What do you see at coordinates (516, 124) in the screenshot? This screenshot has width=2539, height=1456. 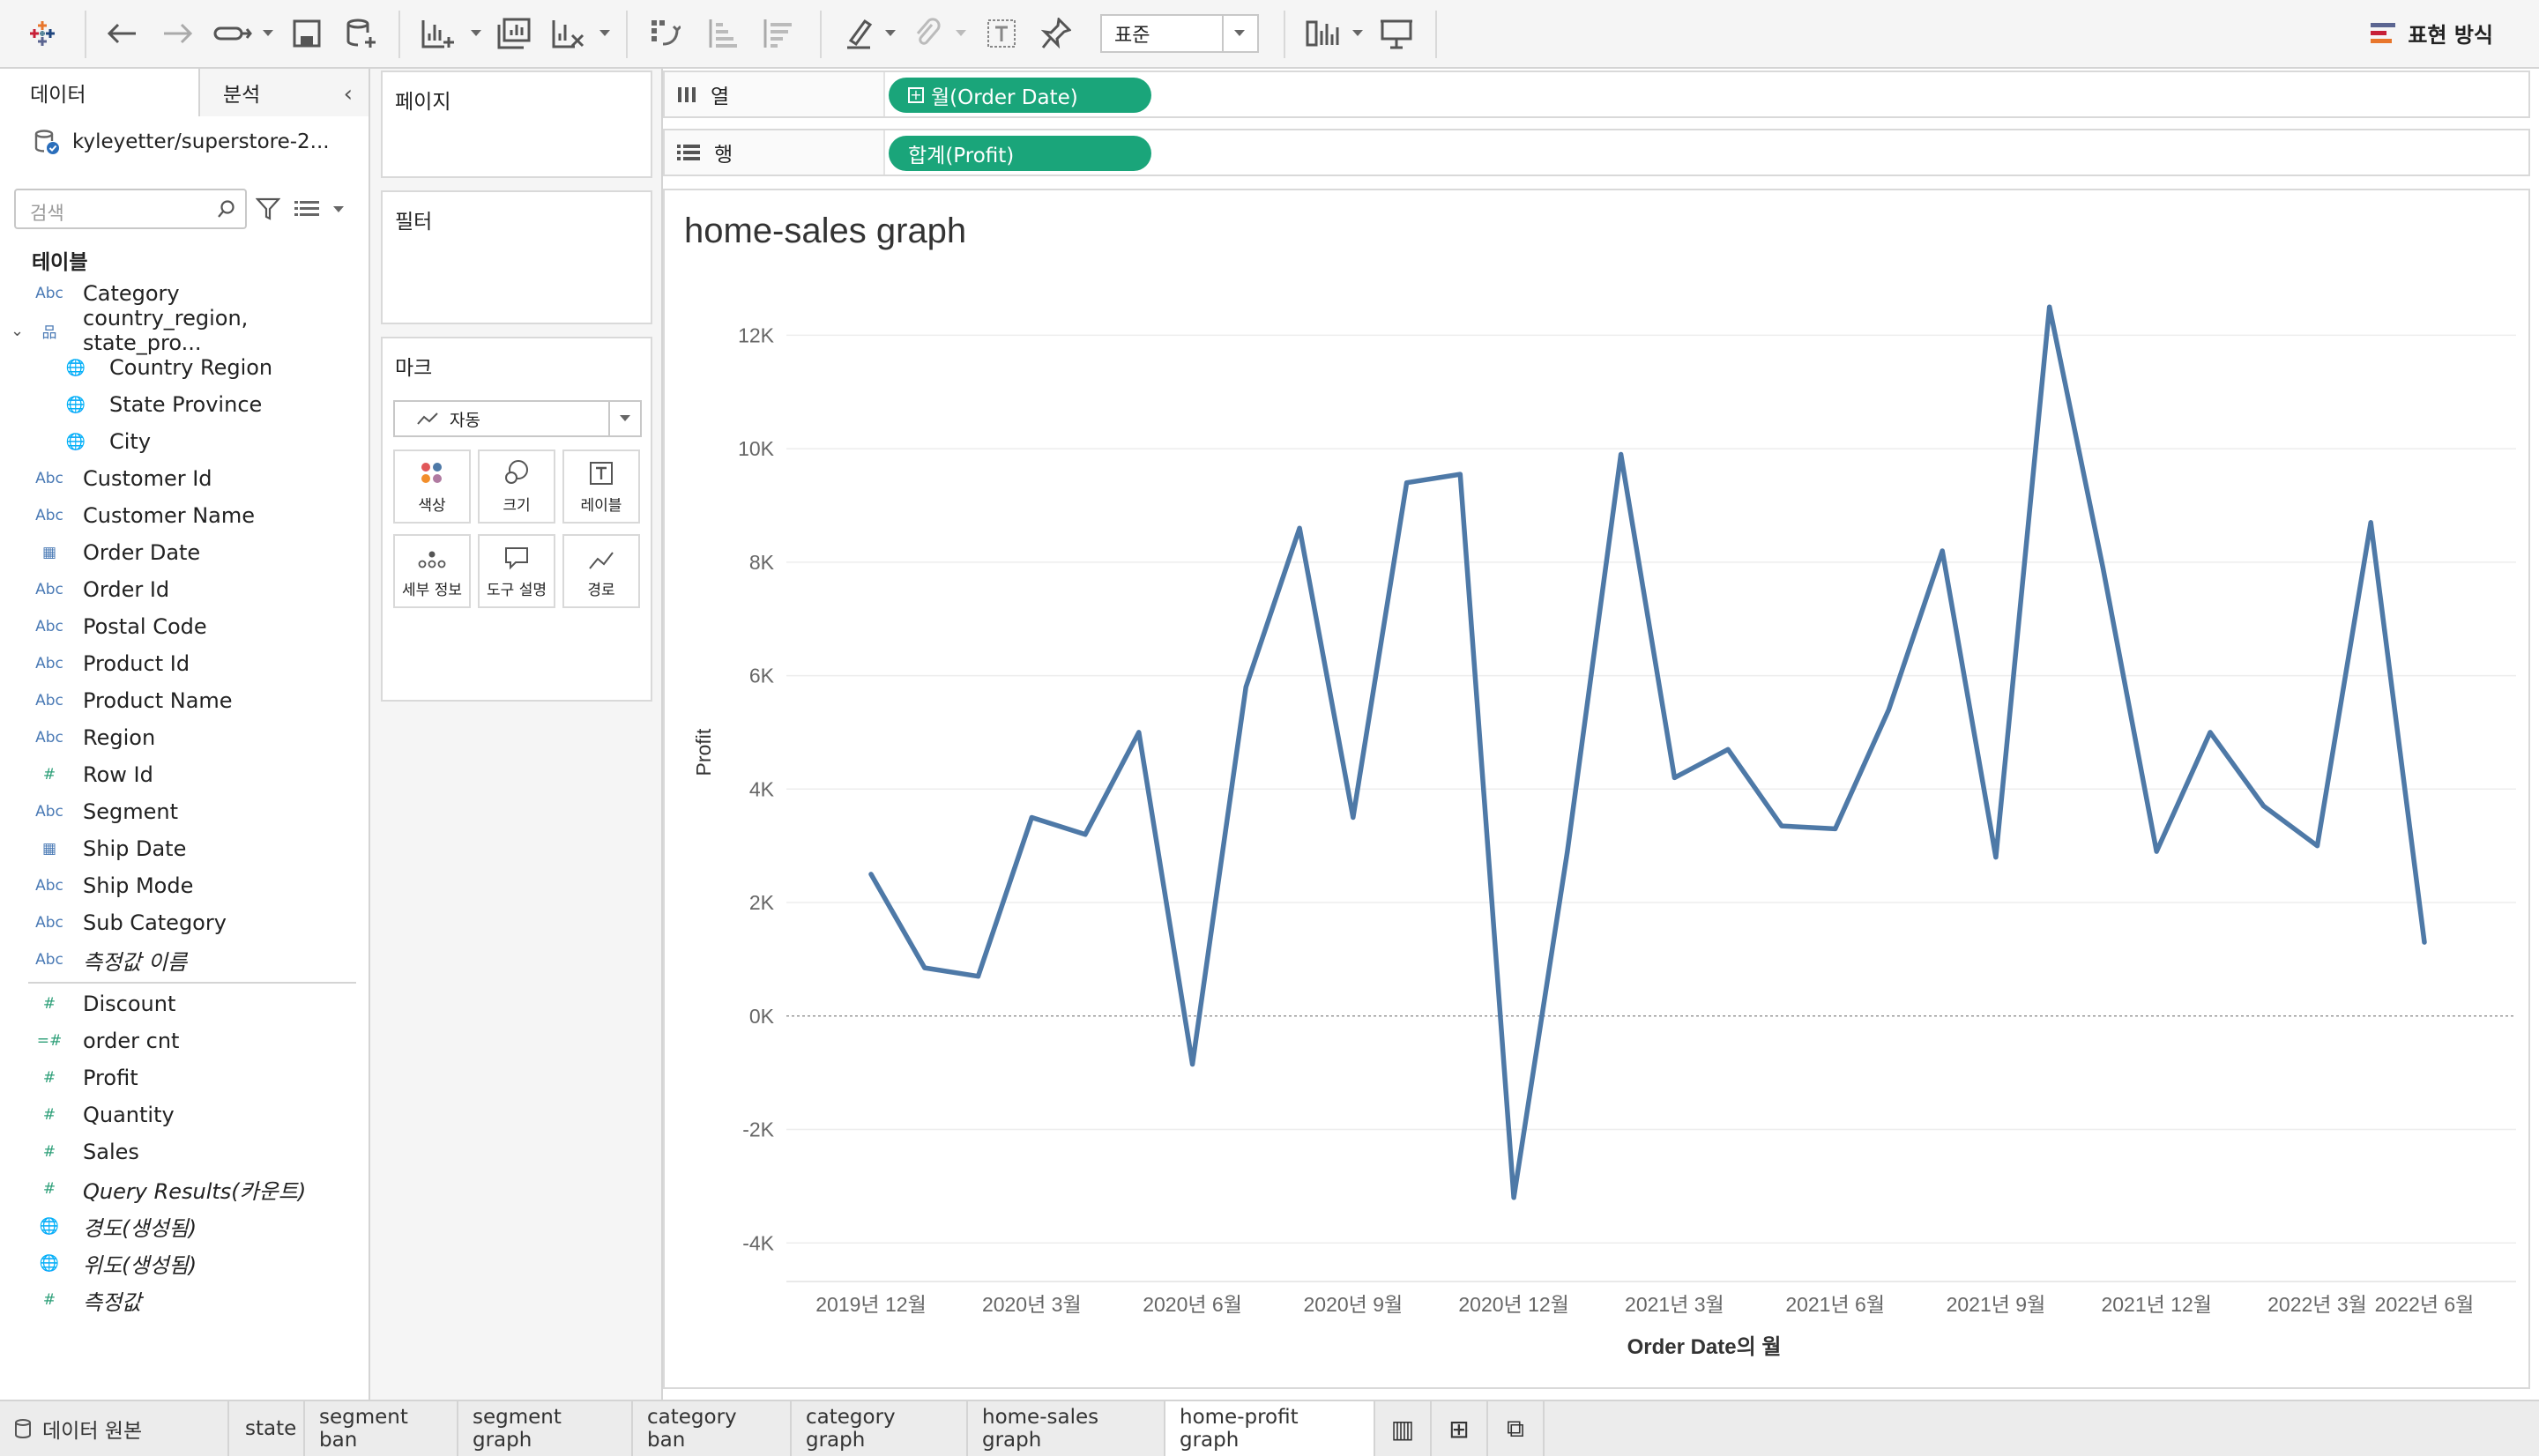 I see `pages-card: 페이지` at bounding box center [516, 124].